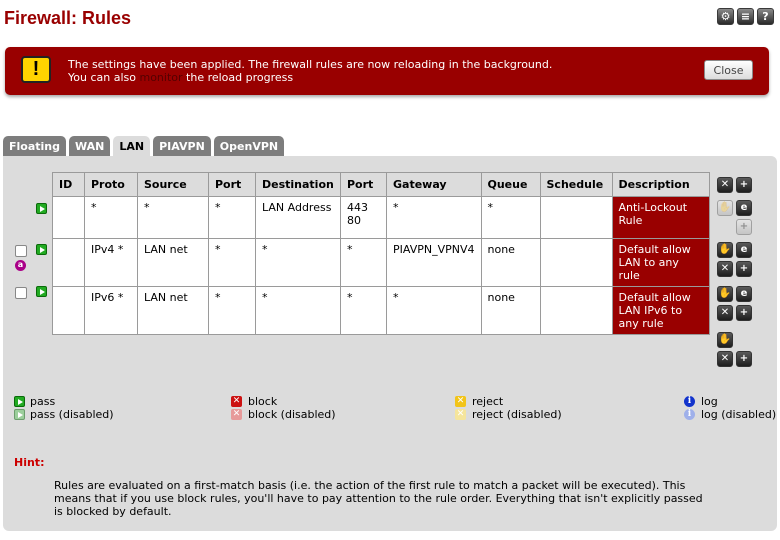 This screenshot has height=540, width=780. I want to click on cell-description: Anti-Lockout Rule, so click(660, 217).